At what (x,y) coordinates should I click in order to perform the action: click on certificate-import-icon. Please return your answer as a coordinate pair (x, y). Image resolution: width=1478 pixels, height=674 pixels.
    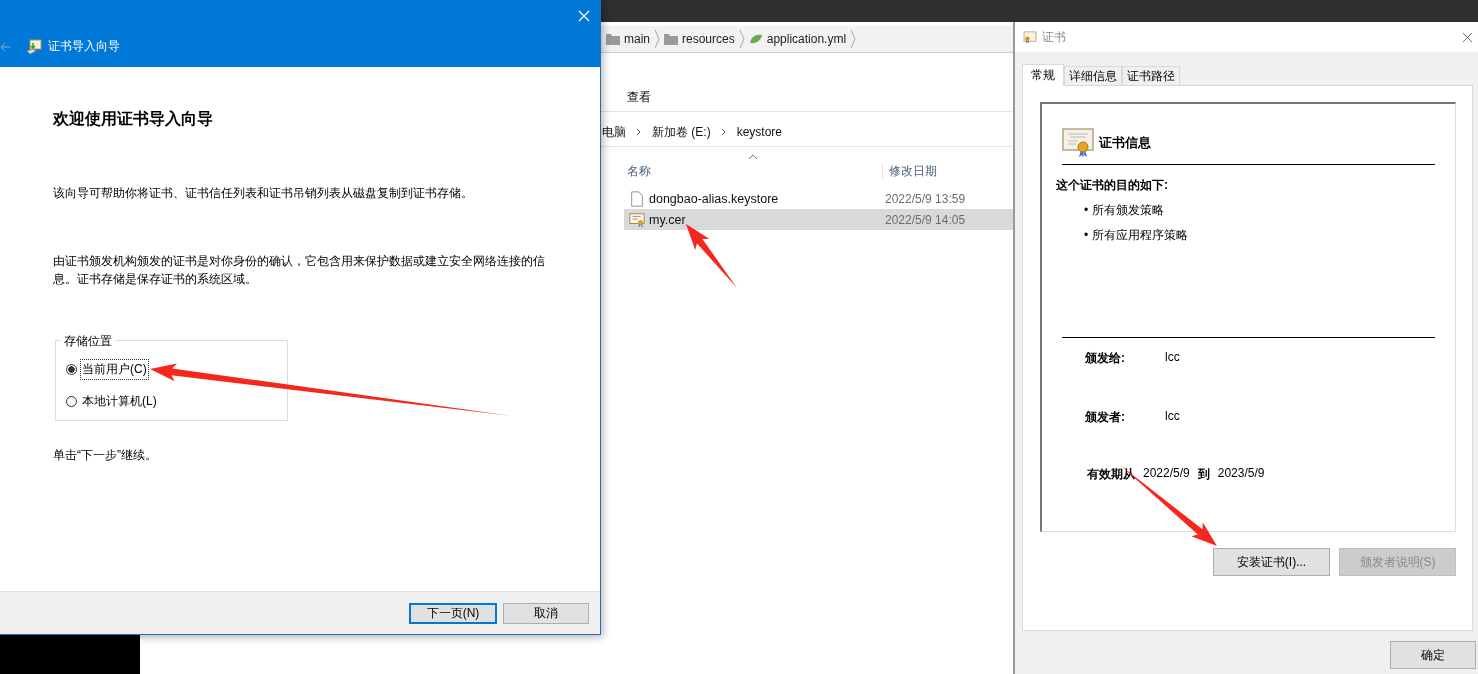
    Looking at the image, I should click on (34, 46).